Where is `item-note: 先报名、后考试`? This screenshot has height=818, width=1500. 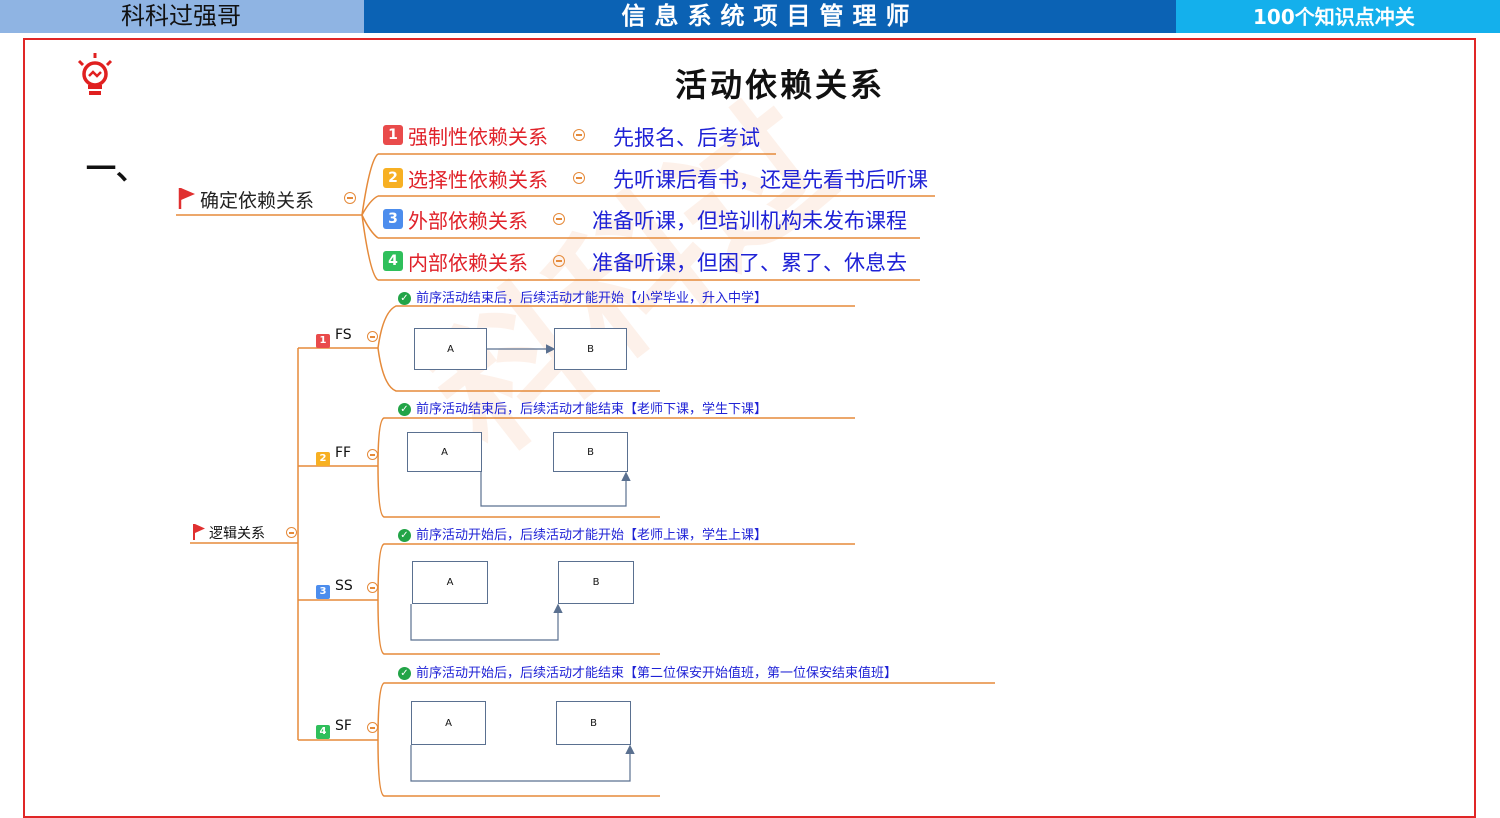 item-note: 先报名、后考试 is located at coordinates (686, 138).